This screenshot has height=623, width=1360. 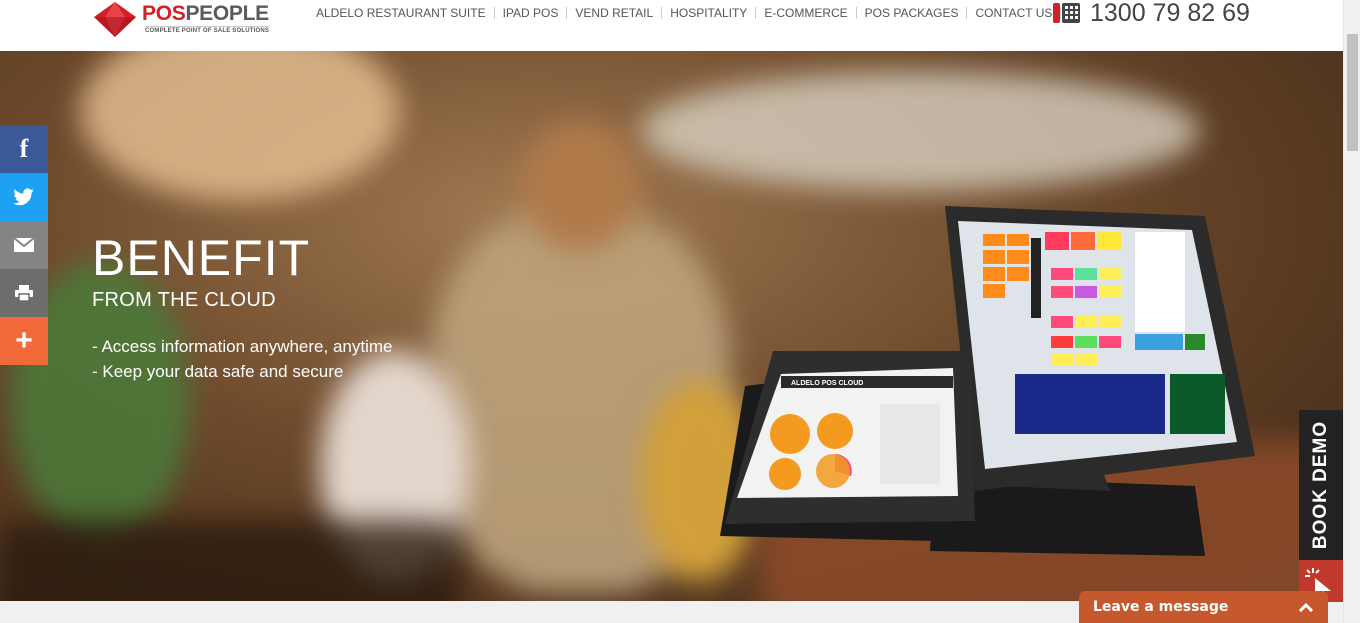 What do you see at coordinates (709, 13) in the screenshot?
I see `nav-item-hospitality: HOSPITALITY` at bounding box center [709, 13].